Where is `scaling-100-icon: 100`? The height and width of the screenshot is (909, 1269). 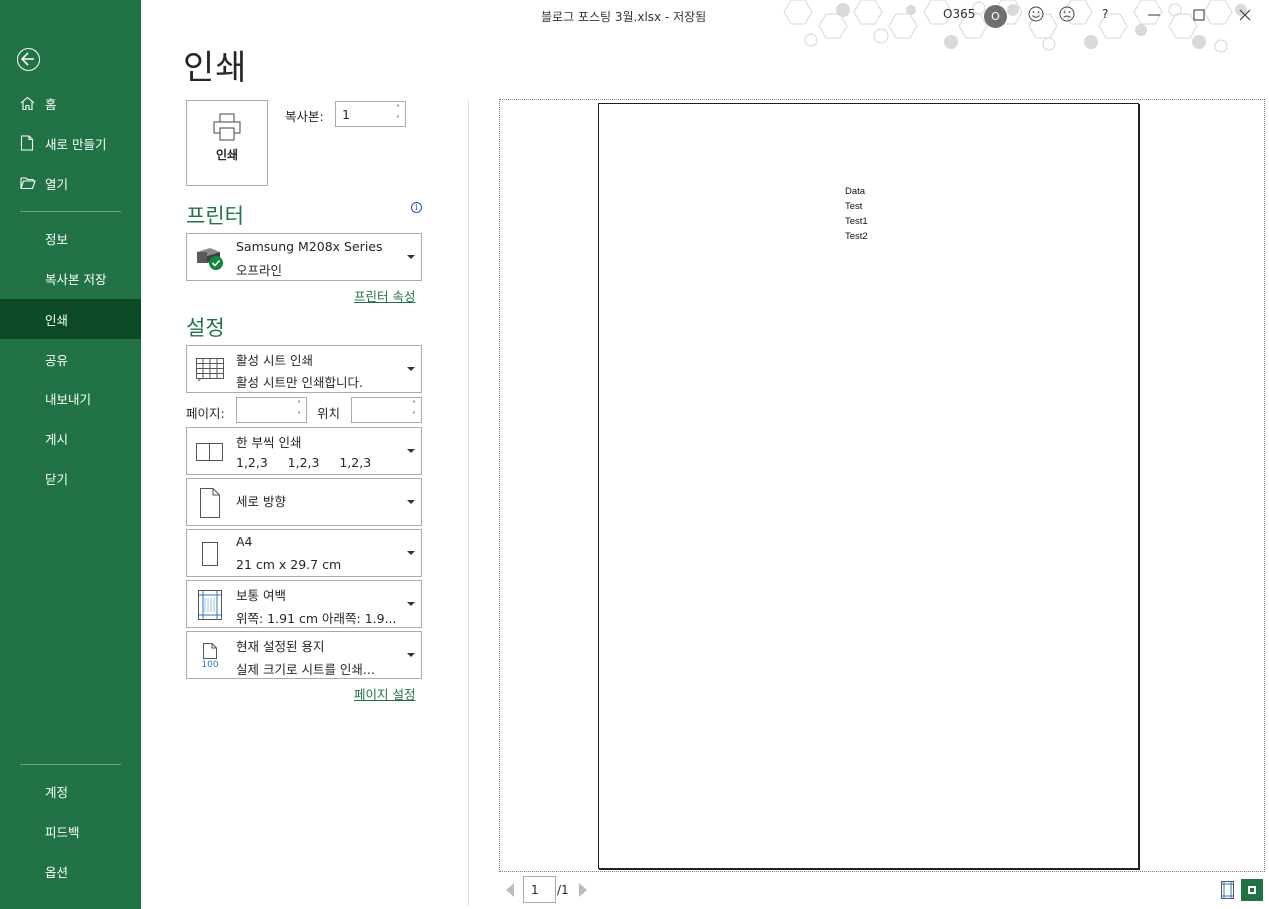 scaling-100-icon: 100 is located at coordinates (210, 656).